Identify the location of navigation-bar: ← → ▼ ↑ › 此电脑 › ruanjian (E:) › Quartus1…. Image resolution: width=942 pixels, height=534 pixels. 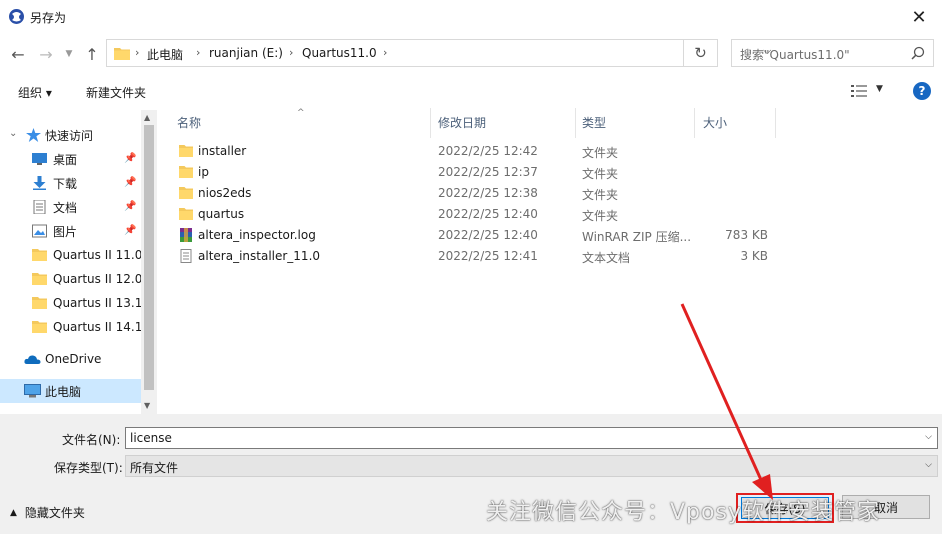
(471, 54).